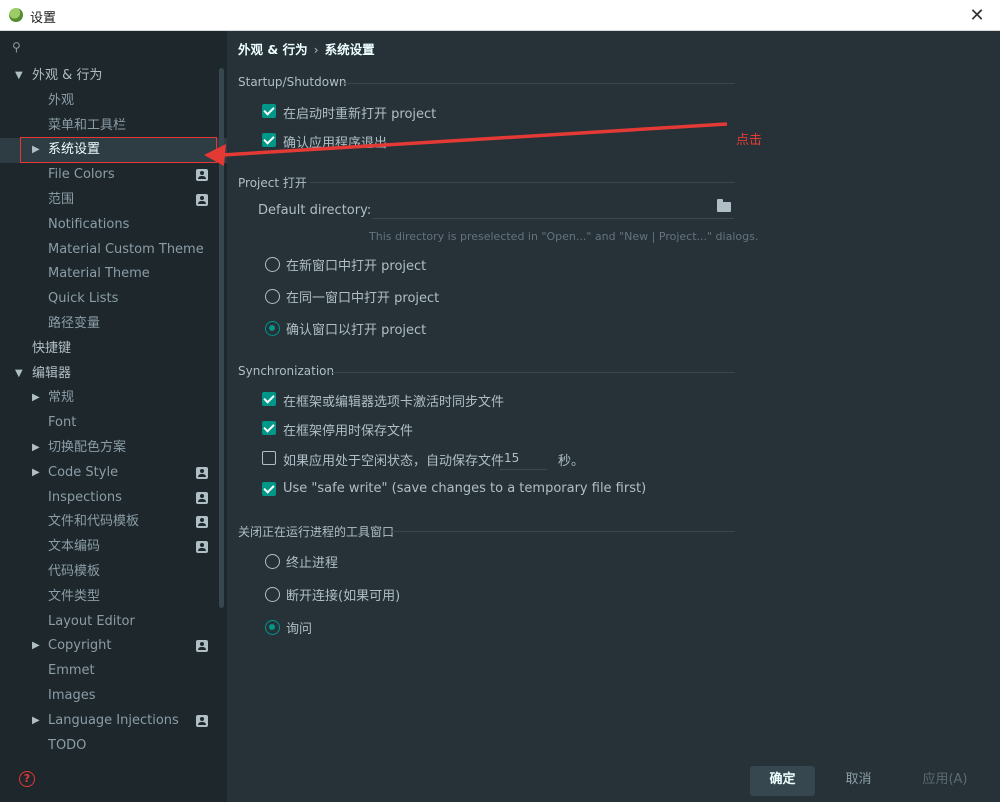  Describe the element at coordinates (272, 264) in the screenshot. I see `open-new-window-radio` at that location.